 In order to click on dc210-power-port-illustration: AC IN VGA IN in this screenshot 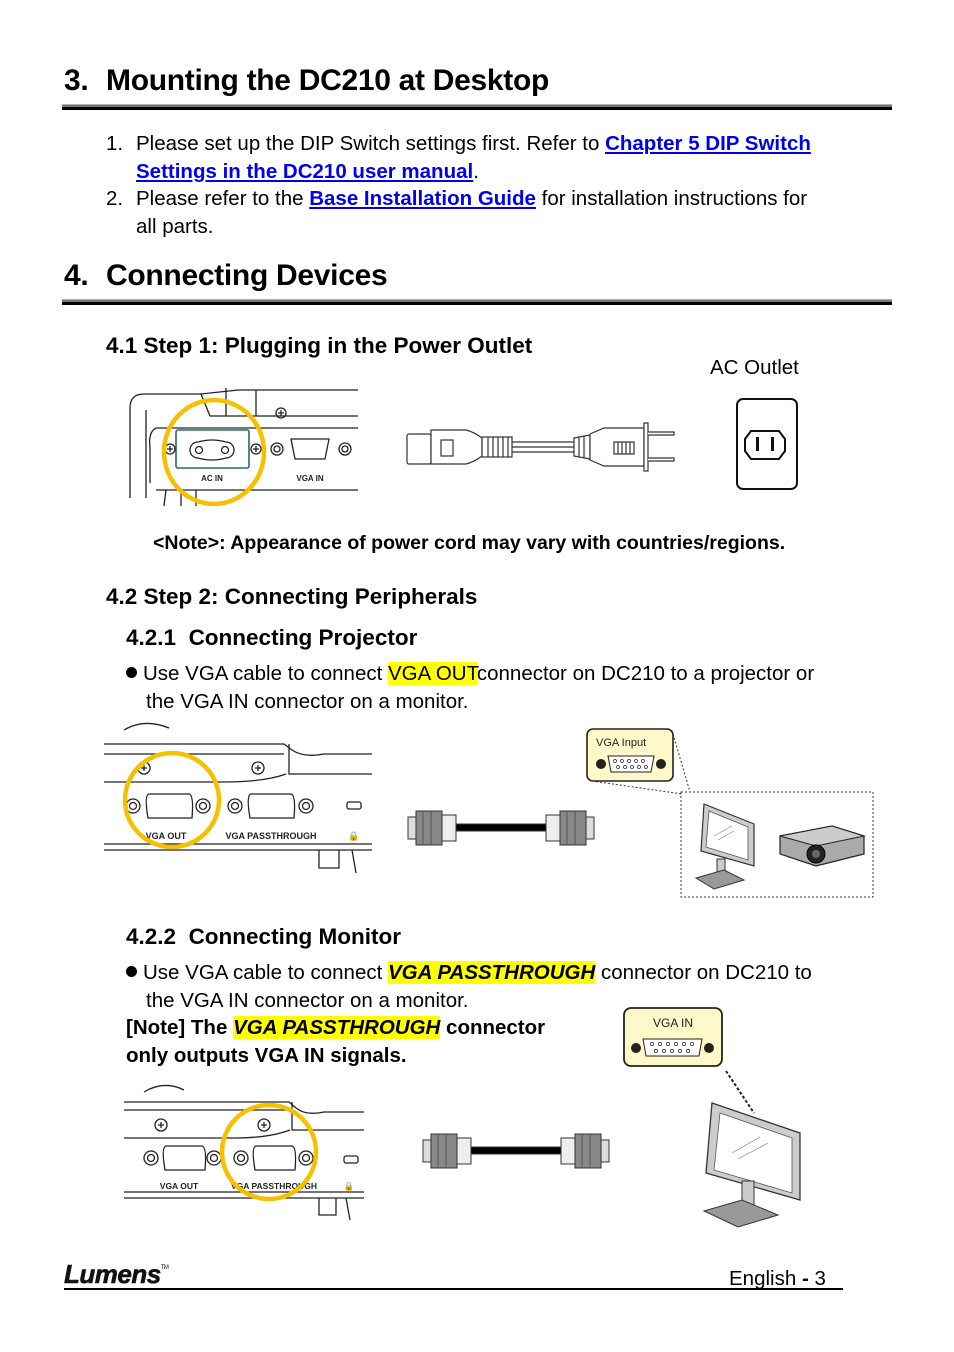, I will do `click(243, 447)`.